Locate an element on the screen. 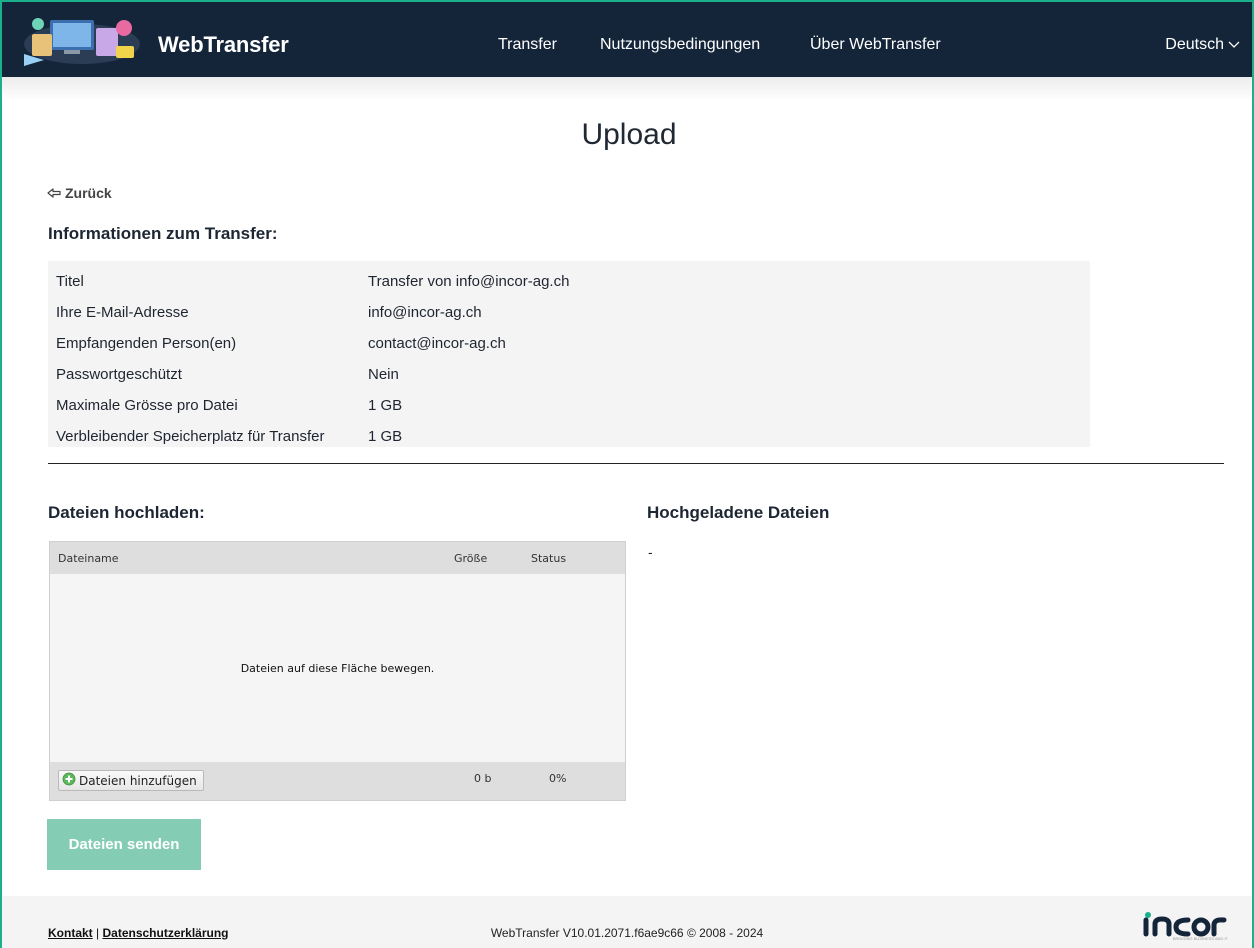 This screenshot has width=1254, height=948. column-header-size: Größe is located at coordinates (471, 558).